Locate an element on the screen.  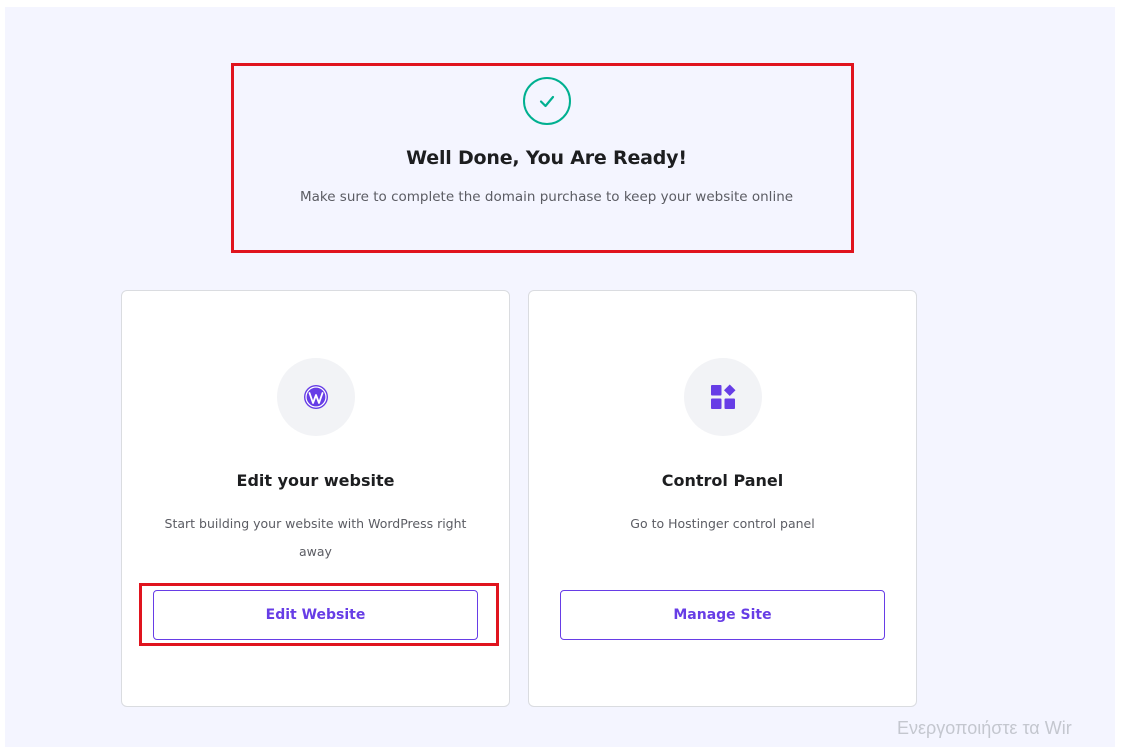
windows-activation-watermark: Ενεργοποιήστε τα Wir is located at coordinates (984, 728).